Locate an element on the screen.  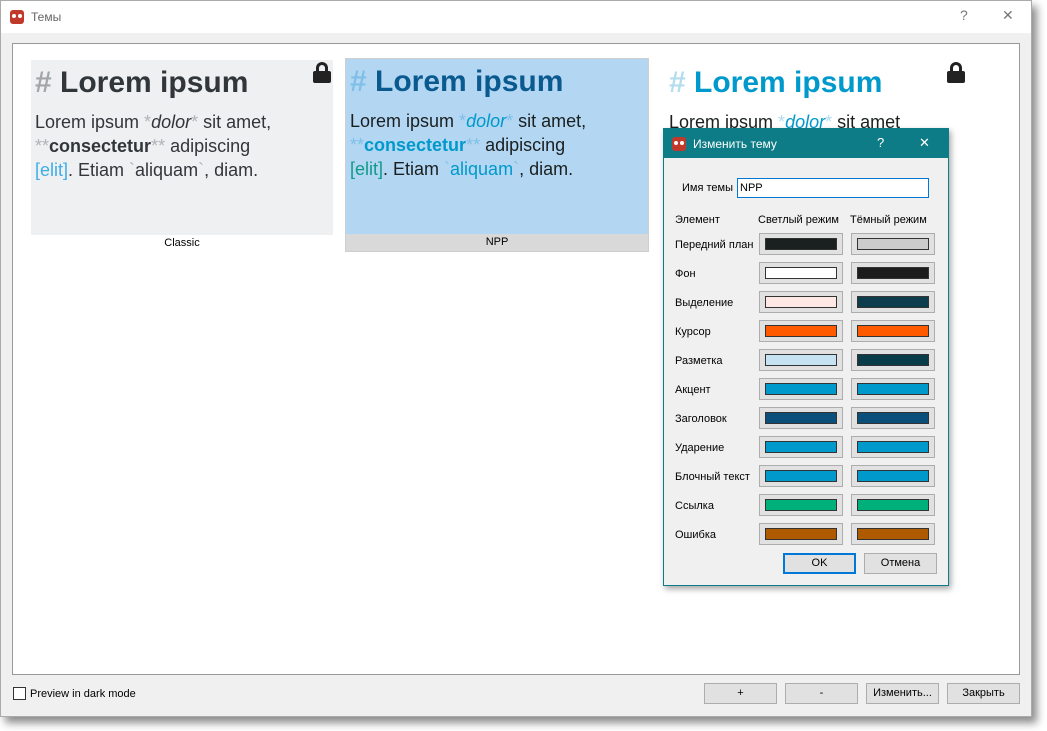
theme-name-label: Имя темы is located at coordinates (707, 188).